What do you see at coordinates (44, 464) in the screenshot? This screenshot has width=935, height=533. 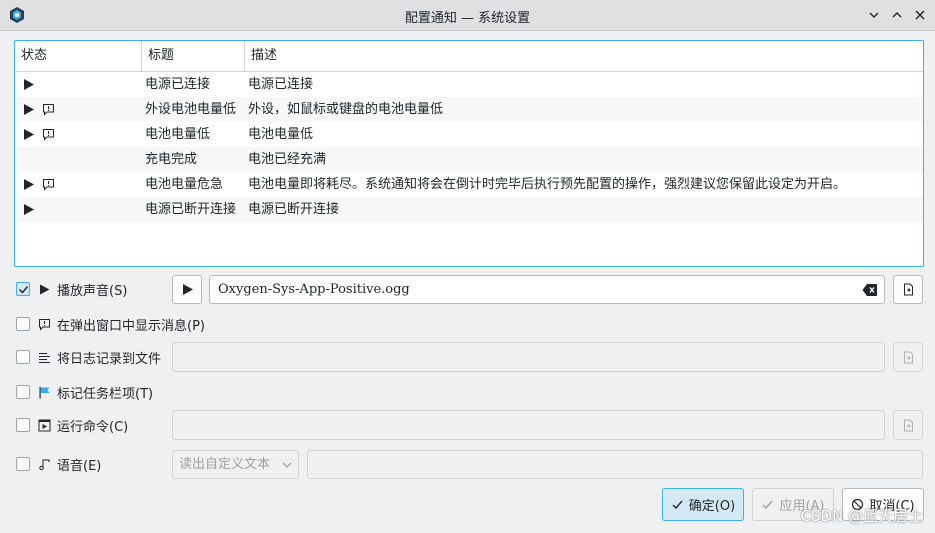 I see `music-note-icon` at bounding box center [44, 464].